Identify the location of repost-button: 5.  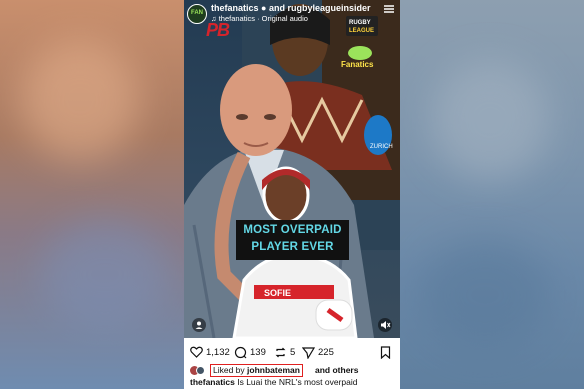
(284, 352).